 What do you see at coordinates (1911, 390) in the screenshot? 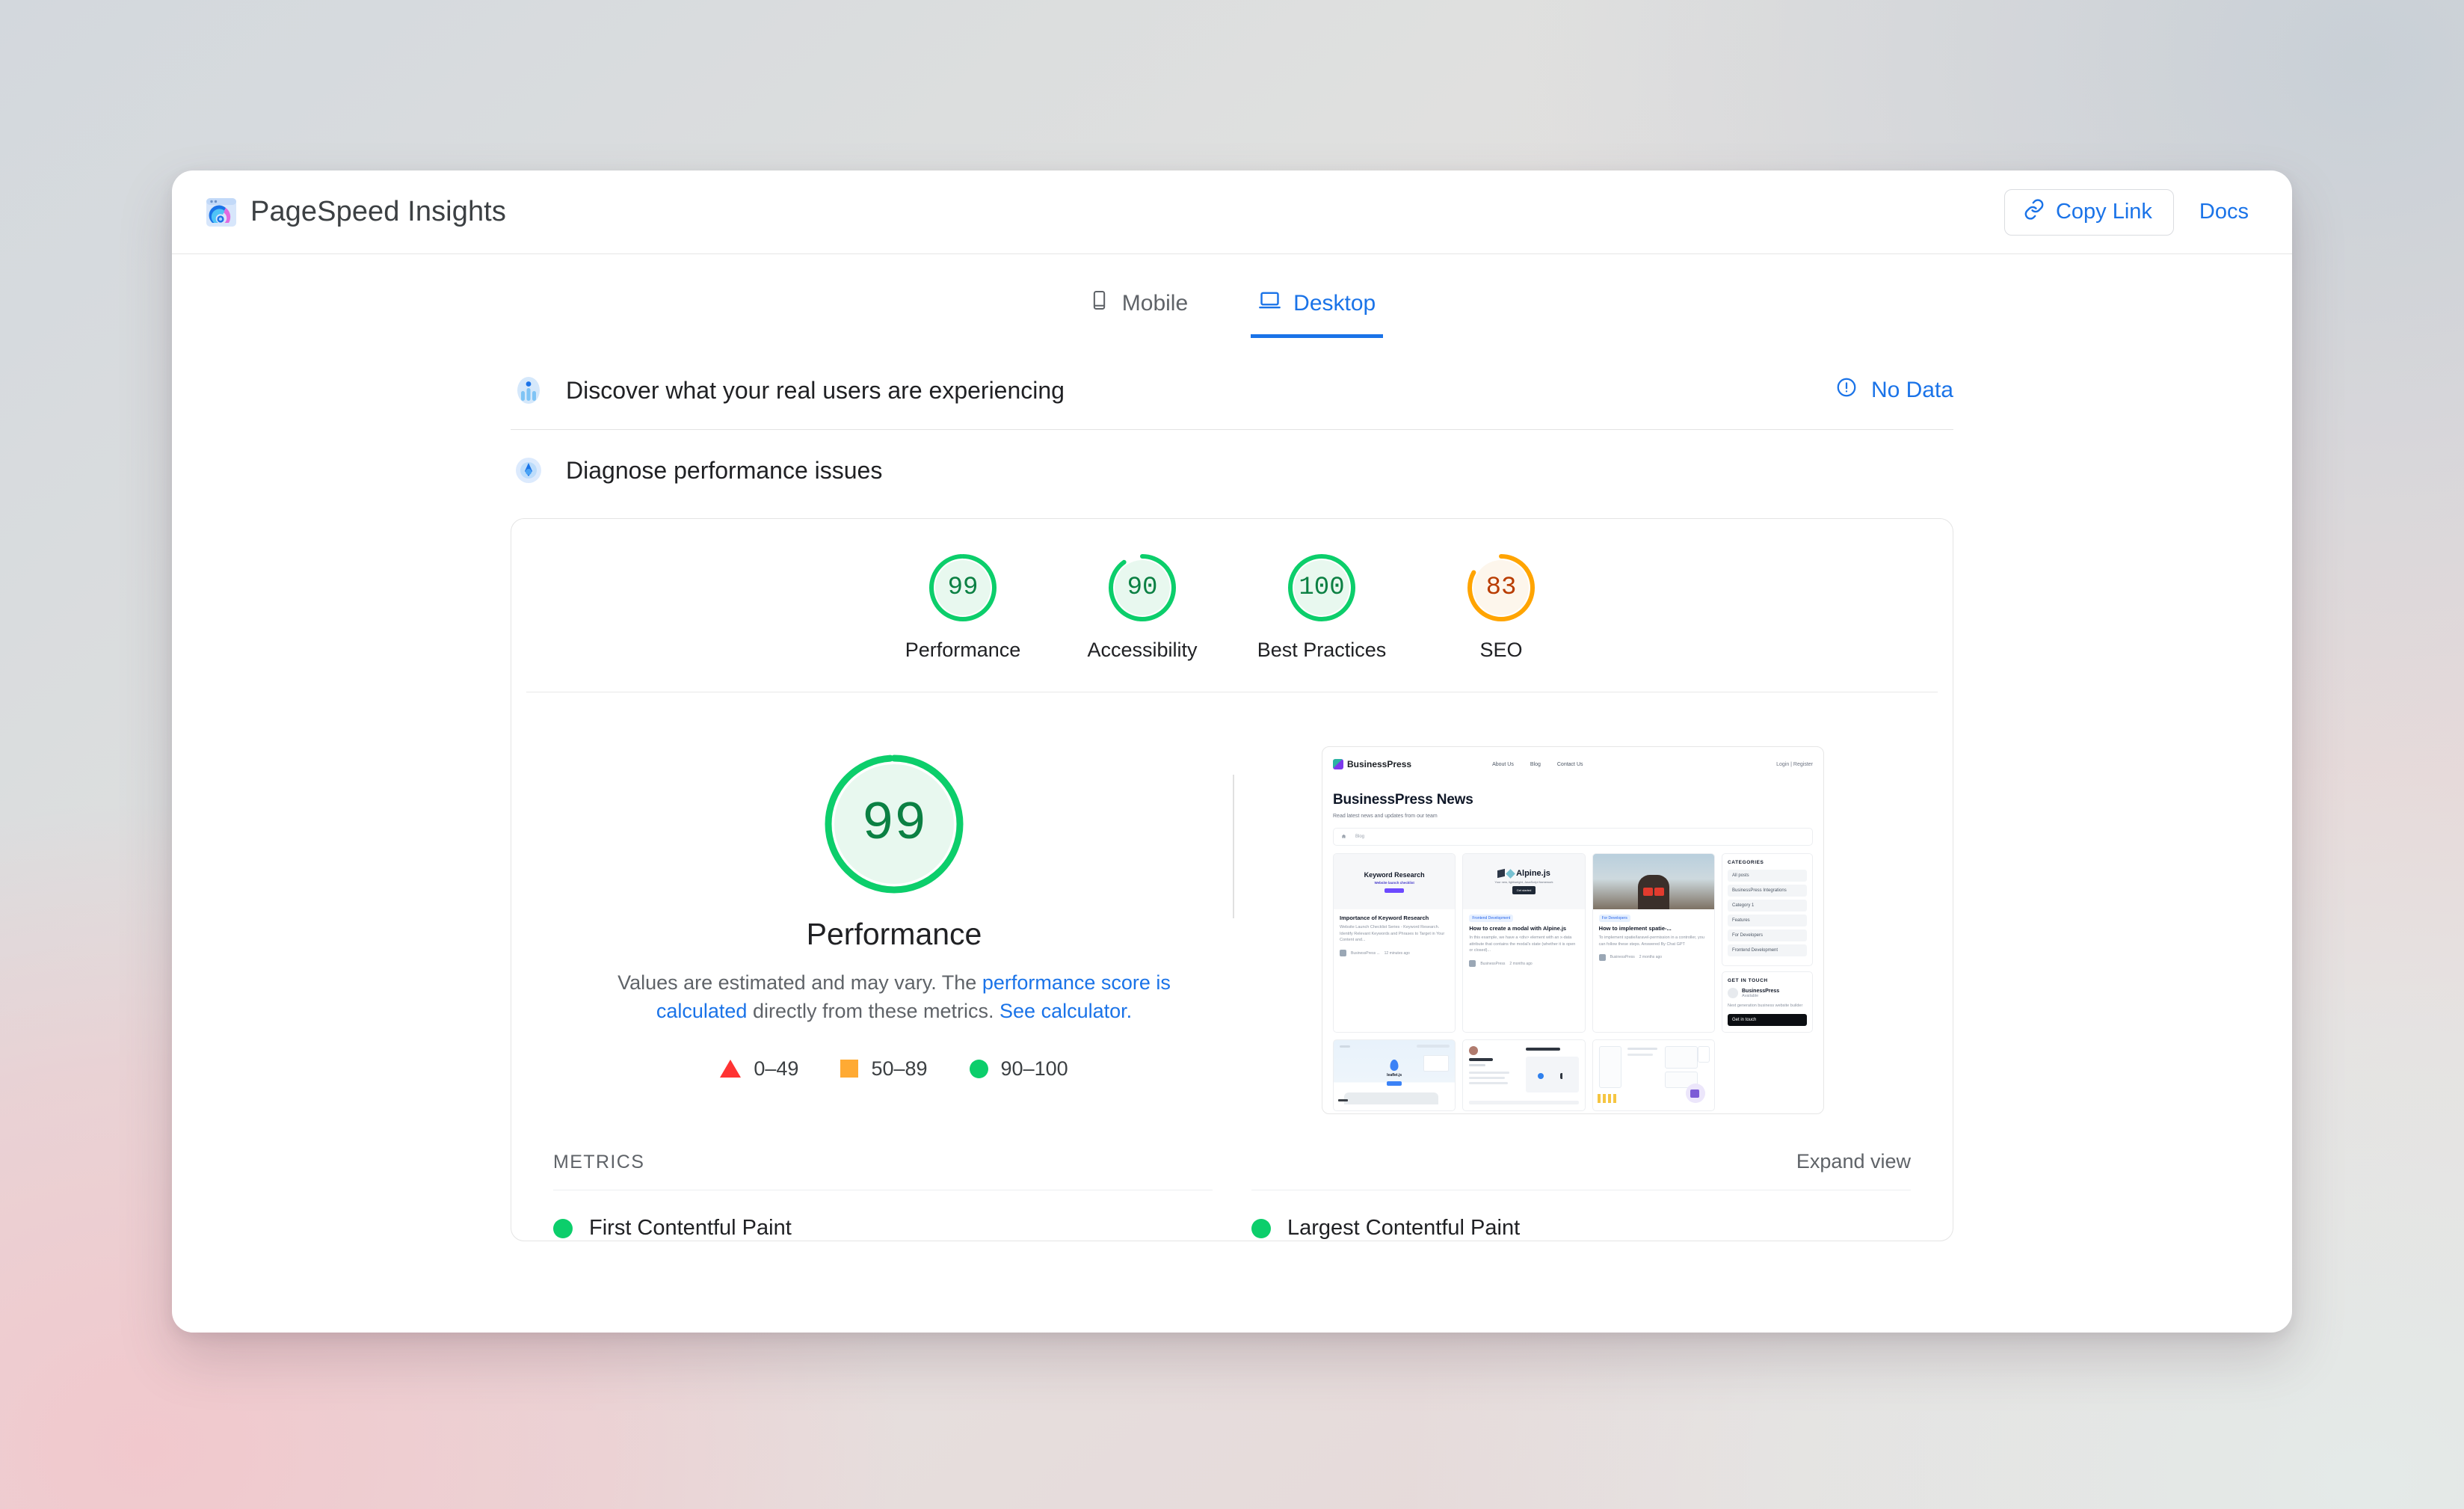
I see `field-status-label: No Data` at bounding box center [1911, 390].